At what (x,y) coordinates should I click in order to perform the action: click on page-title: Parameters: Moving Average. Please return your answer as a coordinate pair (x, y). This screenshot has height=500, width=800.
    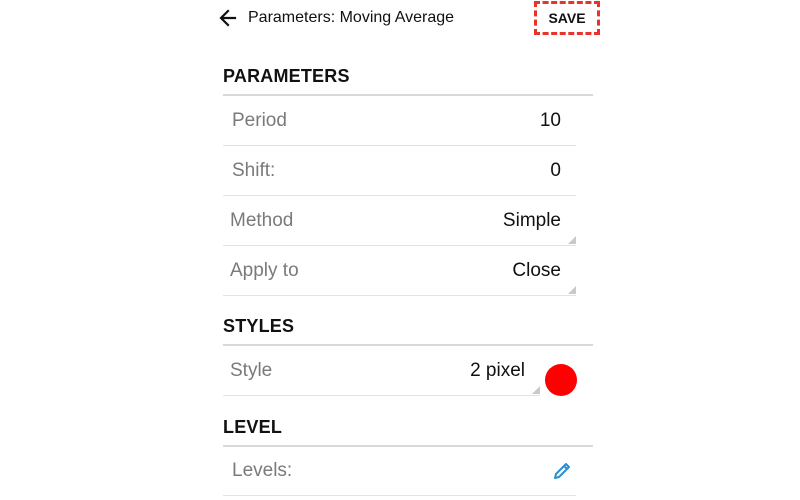
    Looking at the image, I should click on (351, 17).